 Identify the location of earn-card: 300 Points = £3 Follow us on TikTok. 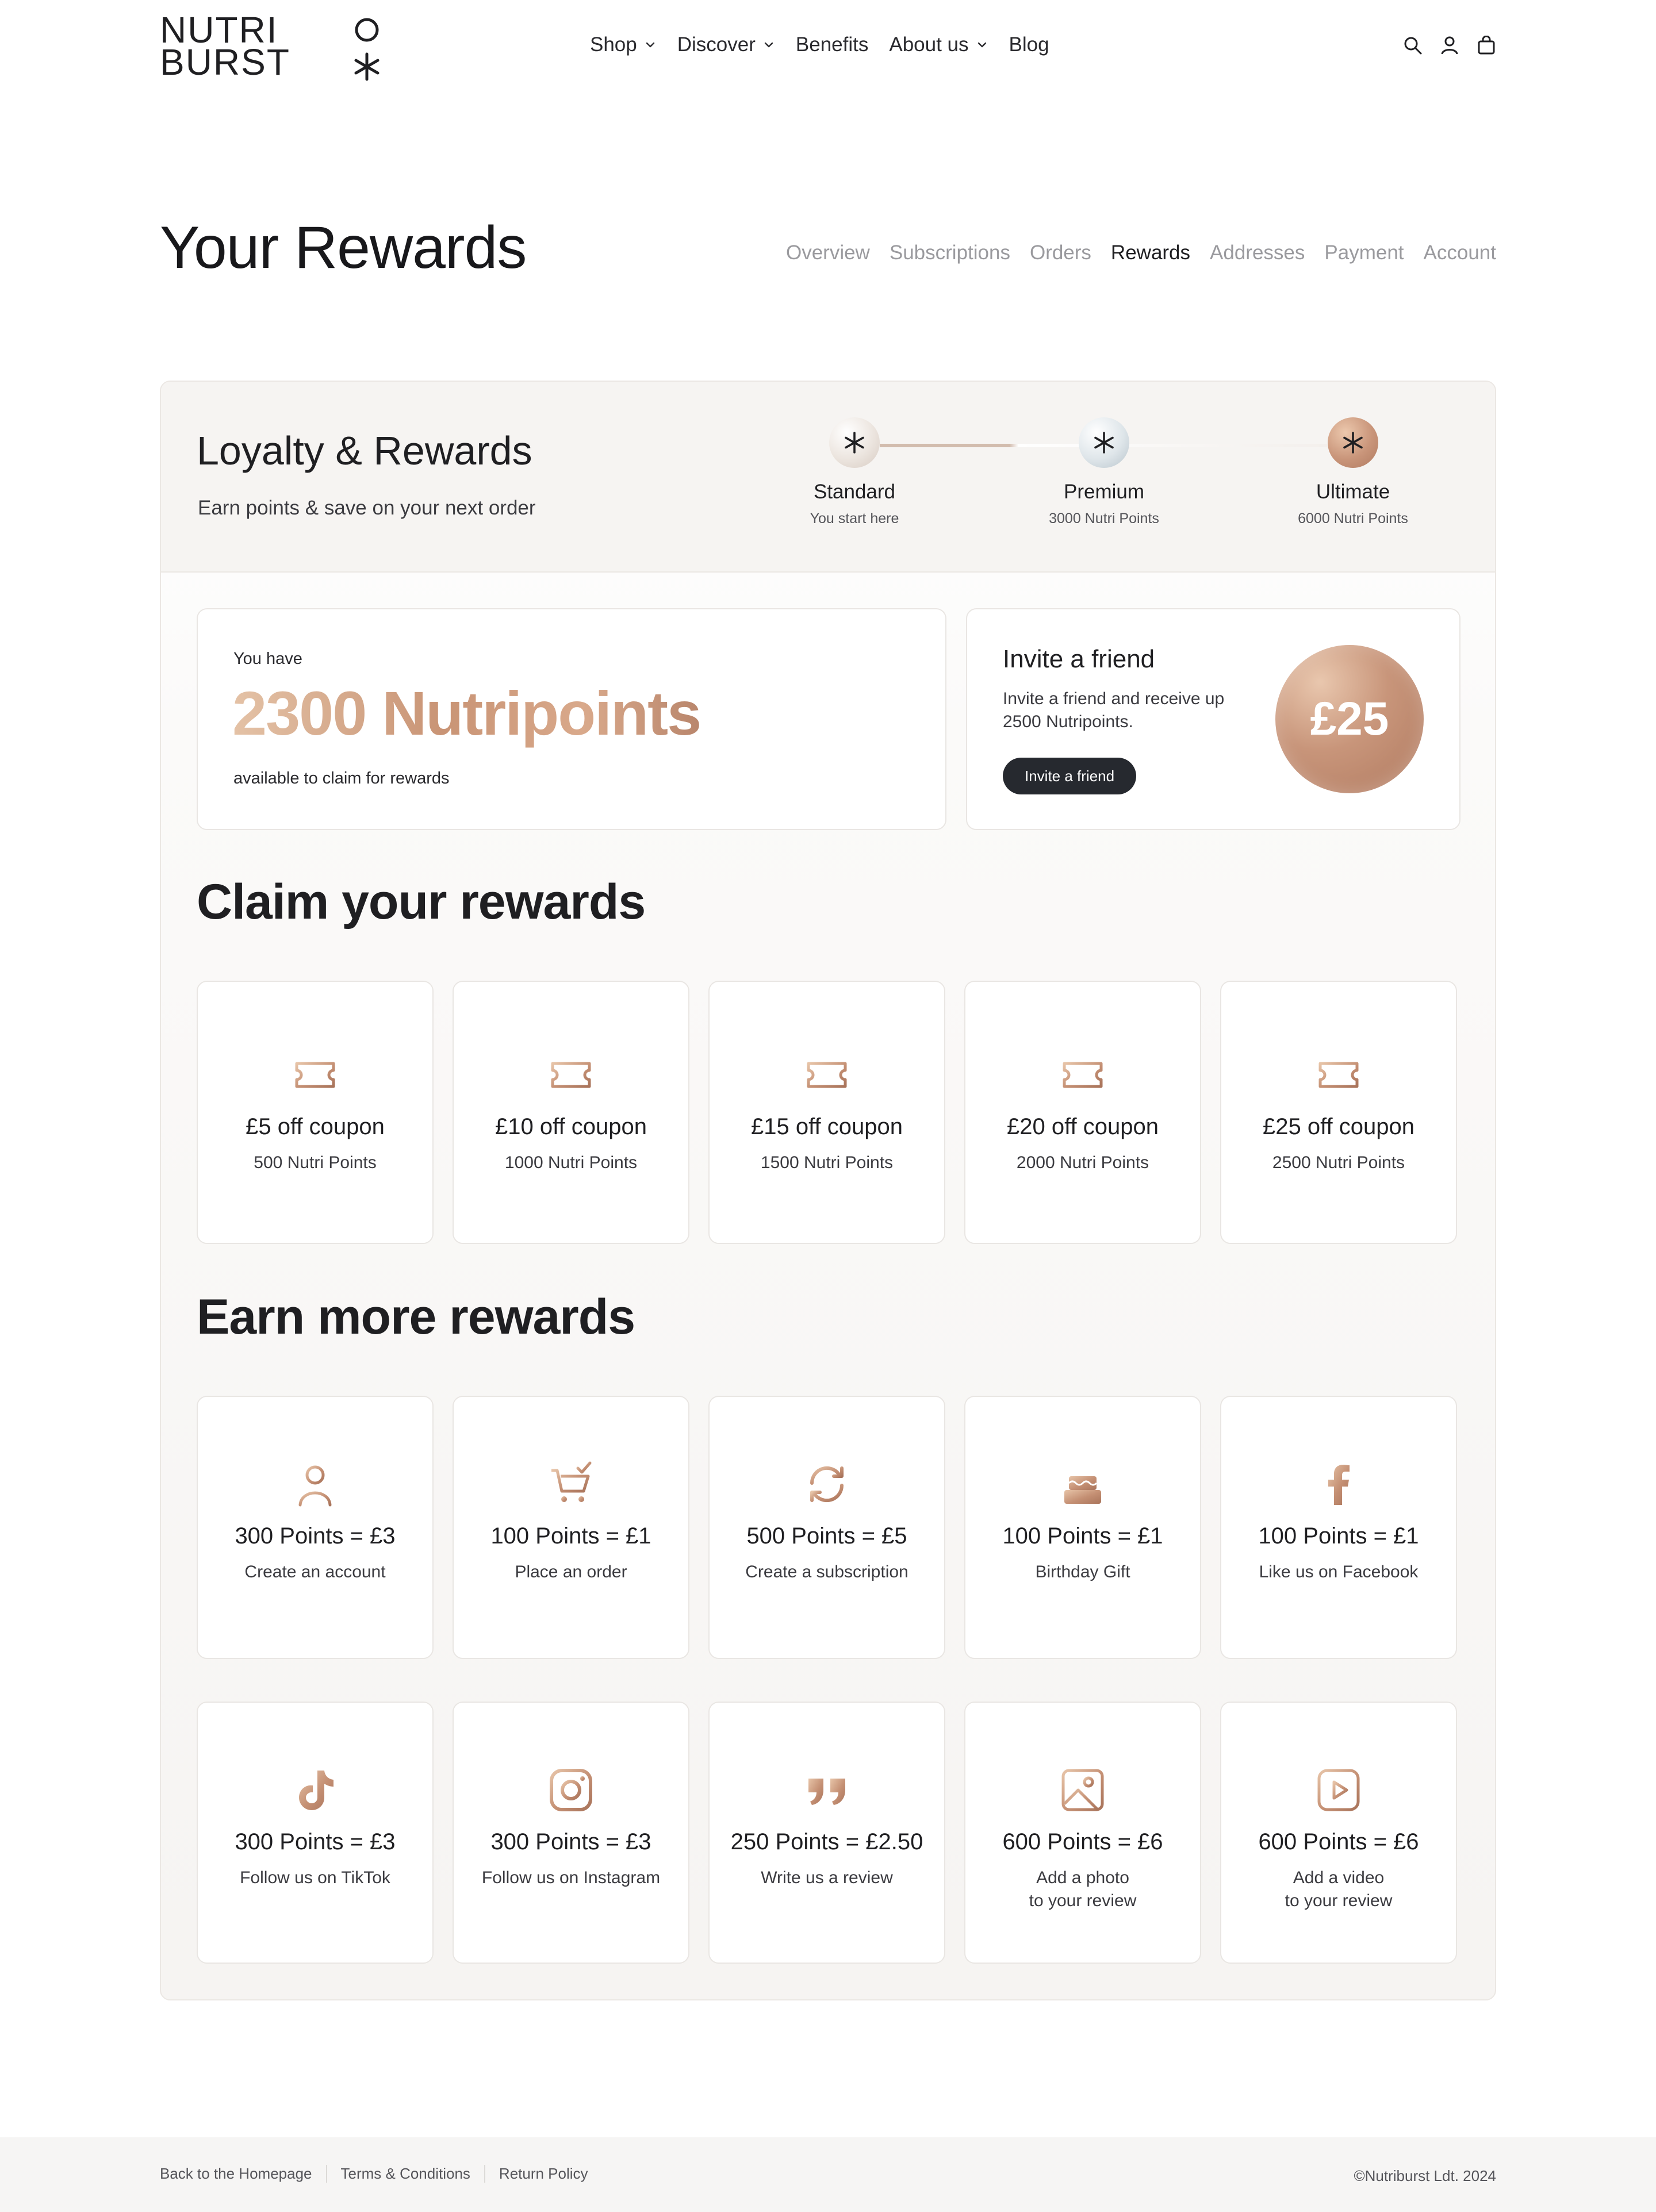
(315, 1833).